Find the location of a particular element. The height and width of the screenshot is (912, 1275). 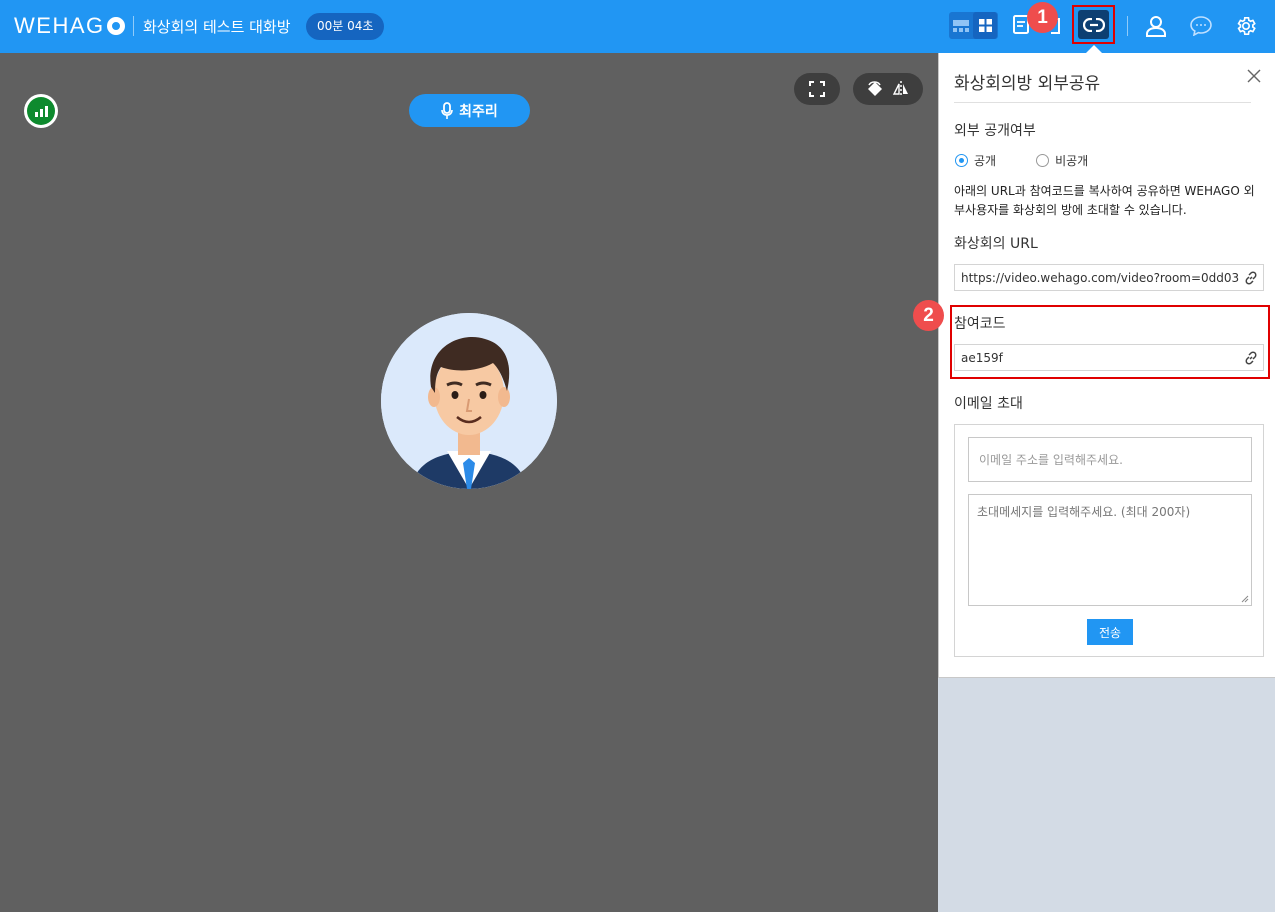

copy-url-button is located at coordinates (1251, 277).